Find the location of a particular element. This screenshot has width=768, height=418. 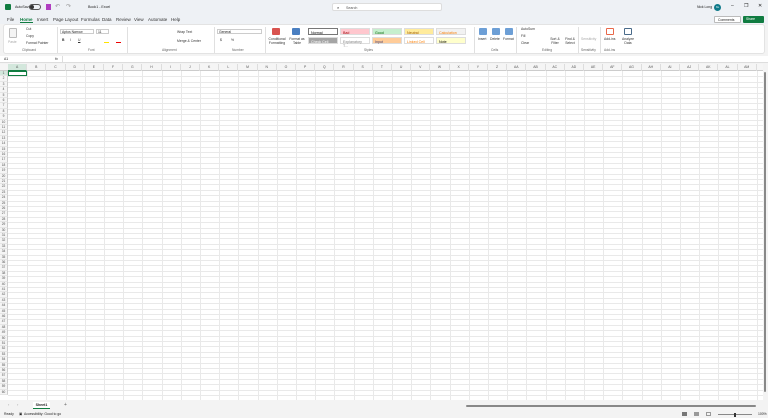

currency-button: $ is located at coordinates (221, 40).